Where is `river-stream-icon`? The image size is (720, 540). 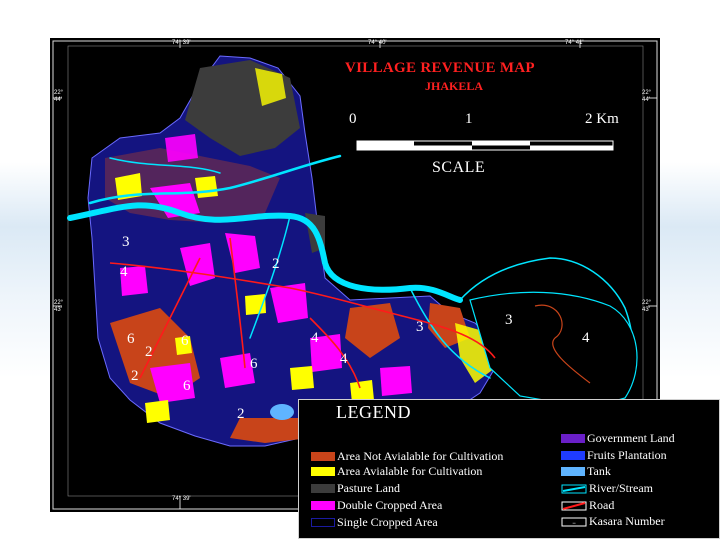 river-stream-icon is located at coordinates (574, 488).